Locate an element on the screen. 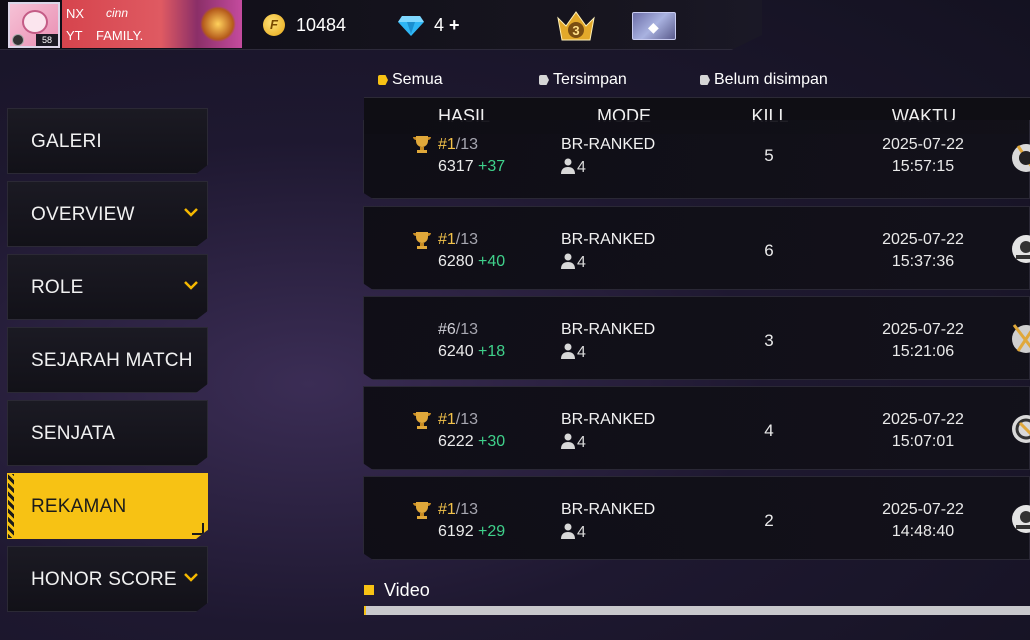 The image size is (1030, 640). points-value: 6240 is located at coordinates (456, 351).